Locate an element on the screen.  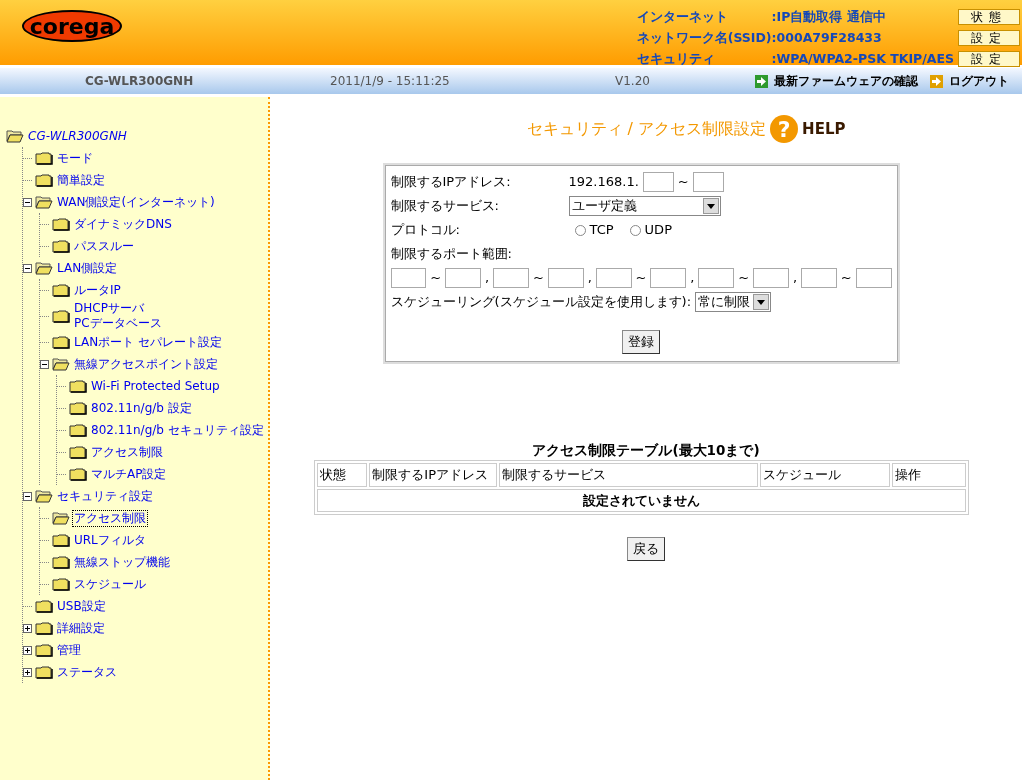
tree-item: LANポート セパレート設定 is located at coordinates (148, 342).